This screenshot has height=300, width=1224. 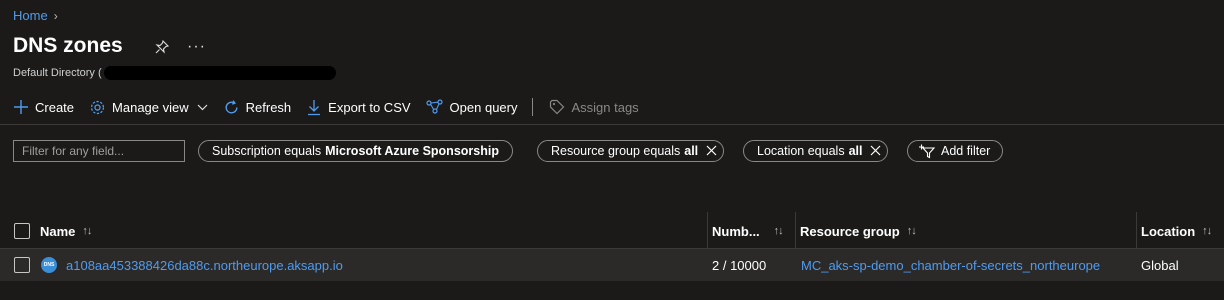 I want to click on manage-view-label: Manage view, so click(x=150, y=107).